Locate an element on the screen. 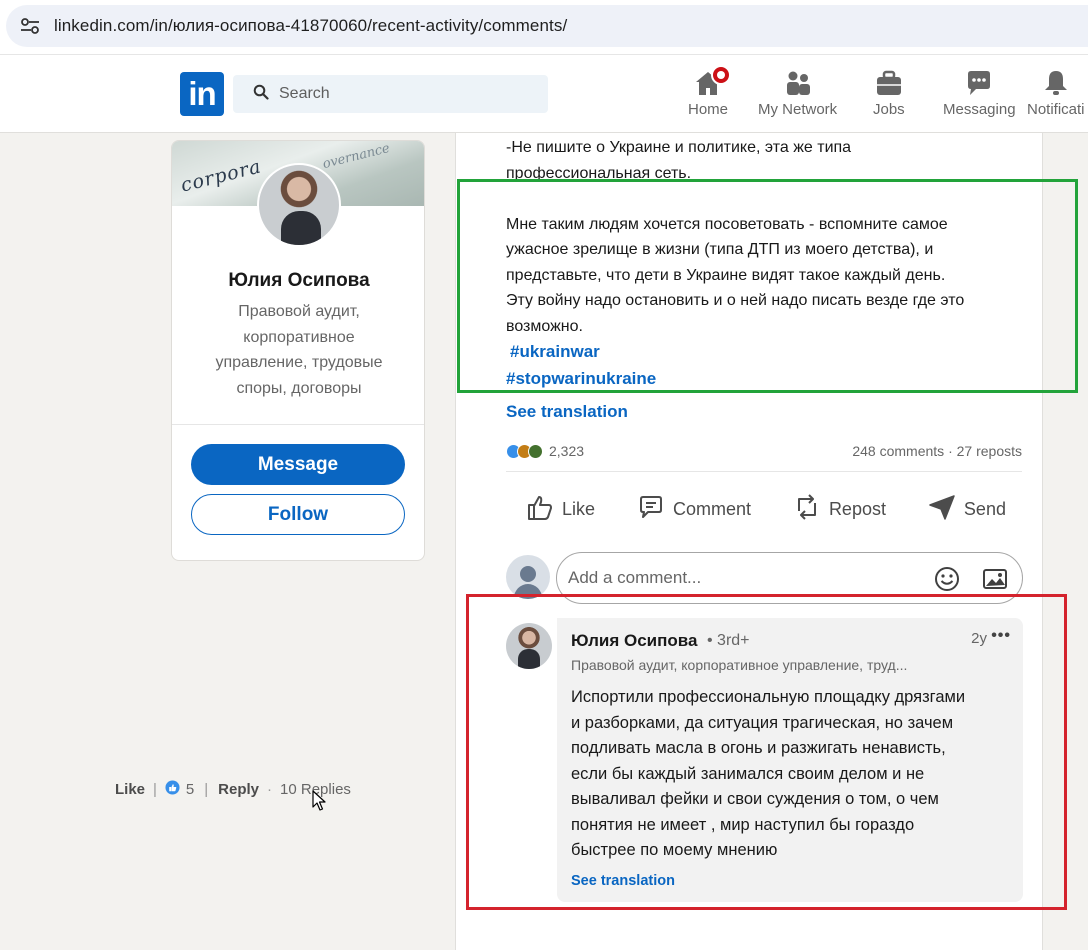  like-label: Like is located at coordinates (579, 508).